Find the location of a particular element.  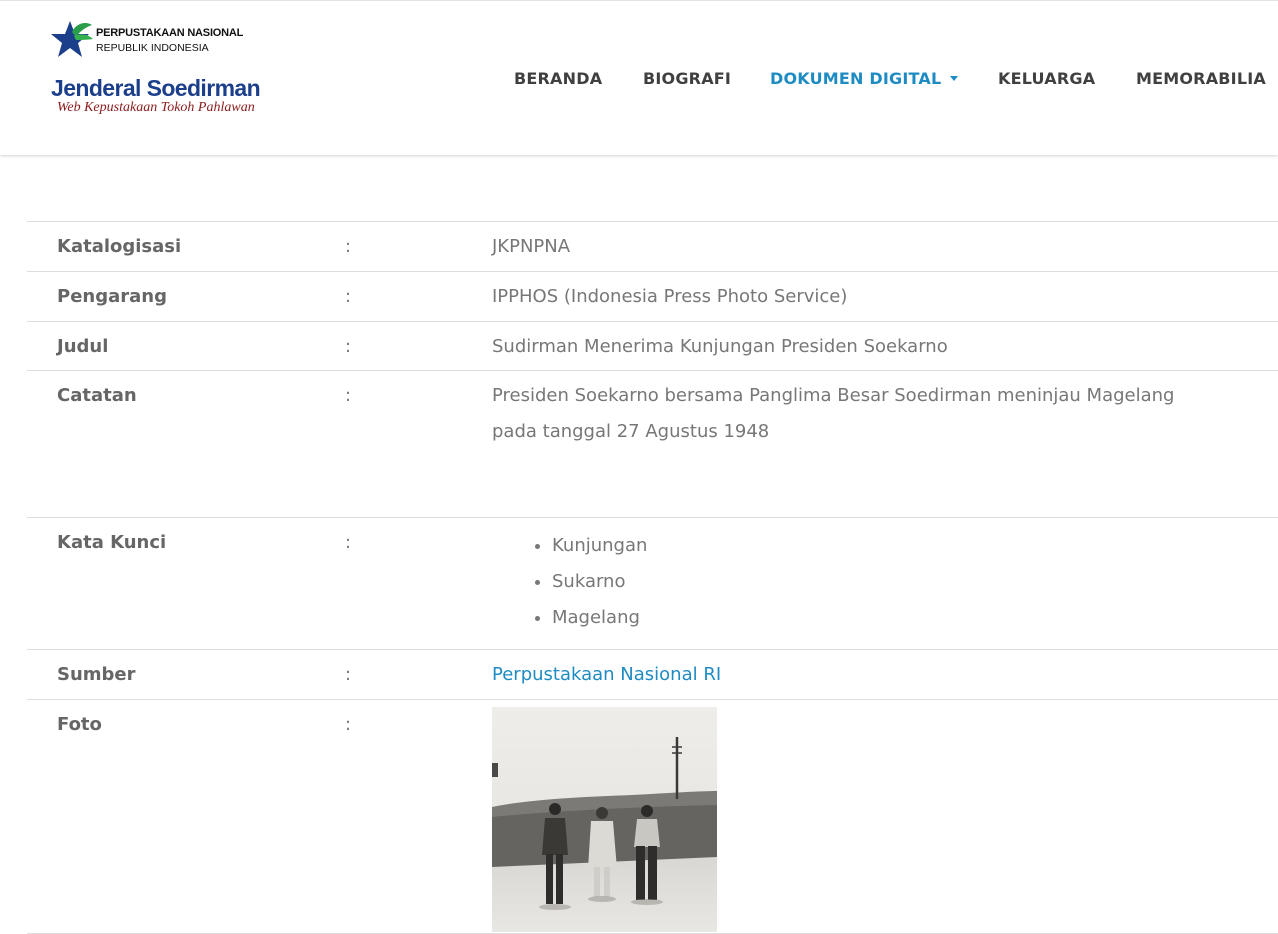

nav-memorabilia-label: MEMORABILIA is located at coordinates (1201, 78).